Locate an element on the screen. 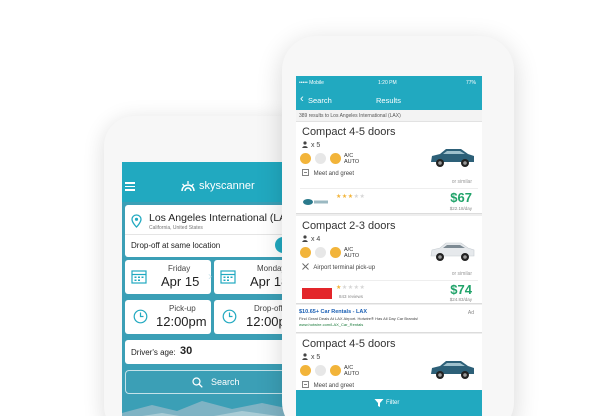 The height and width of the screenshot is (416, 601). dropoff-time-label: Drop-off is located at coordinates (268, 308).